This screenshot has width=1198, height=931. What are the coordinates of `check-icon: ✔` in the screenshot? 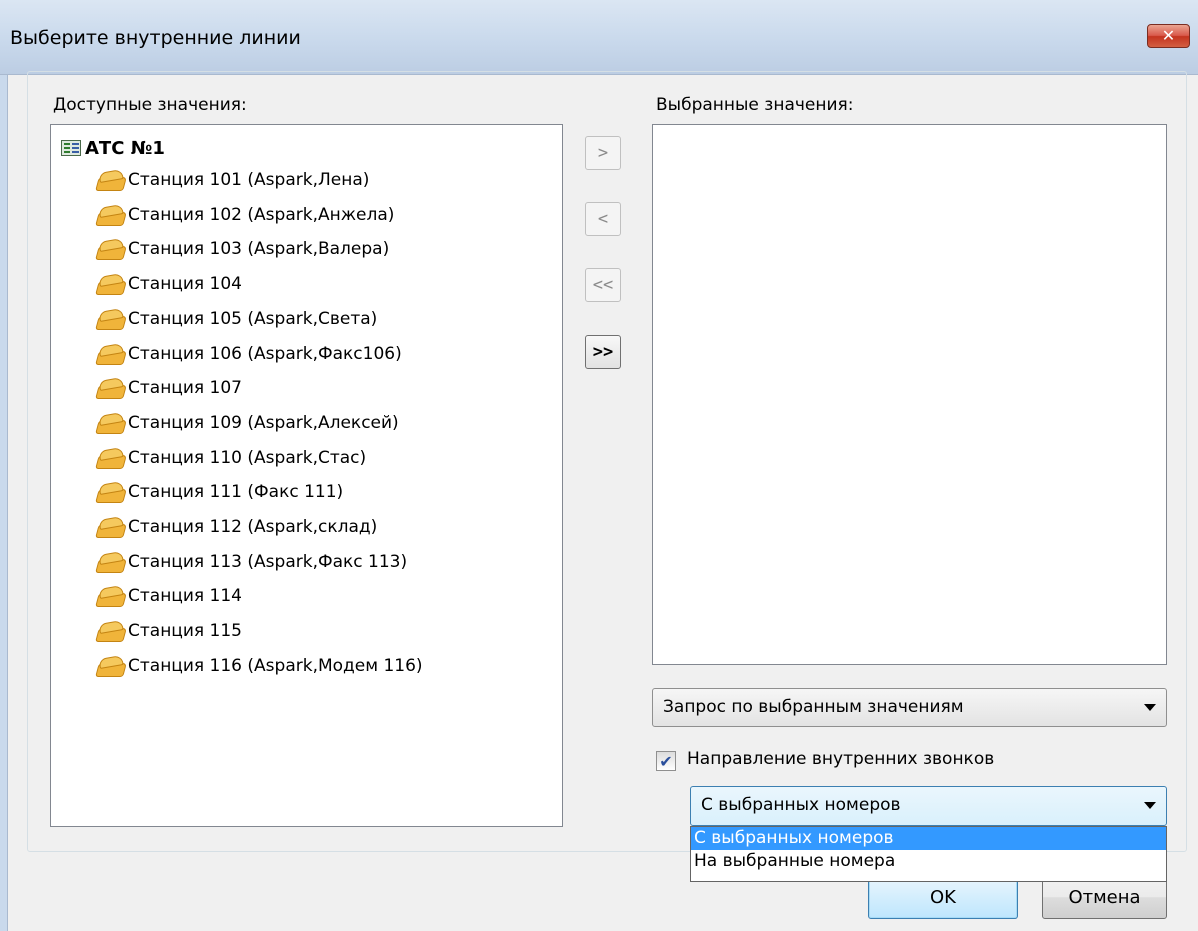 It's located at (666, 761).